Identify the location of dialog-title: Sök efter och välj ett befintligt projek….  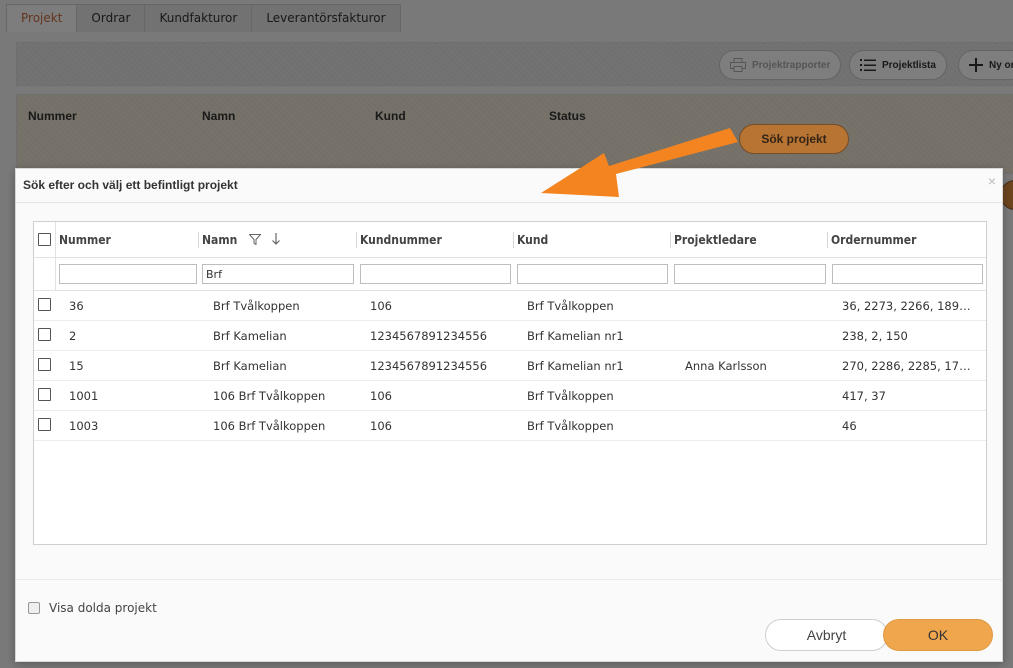
(130, 185).